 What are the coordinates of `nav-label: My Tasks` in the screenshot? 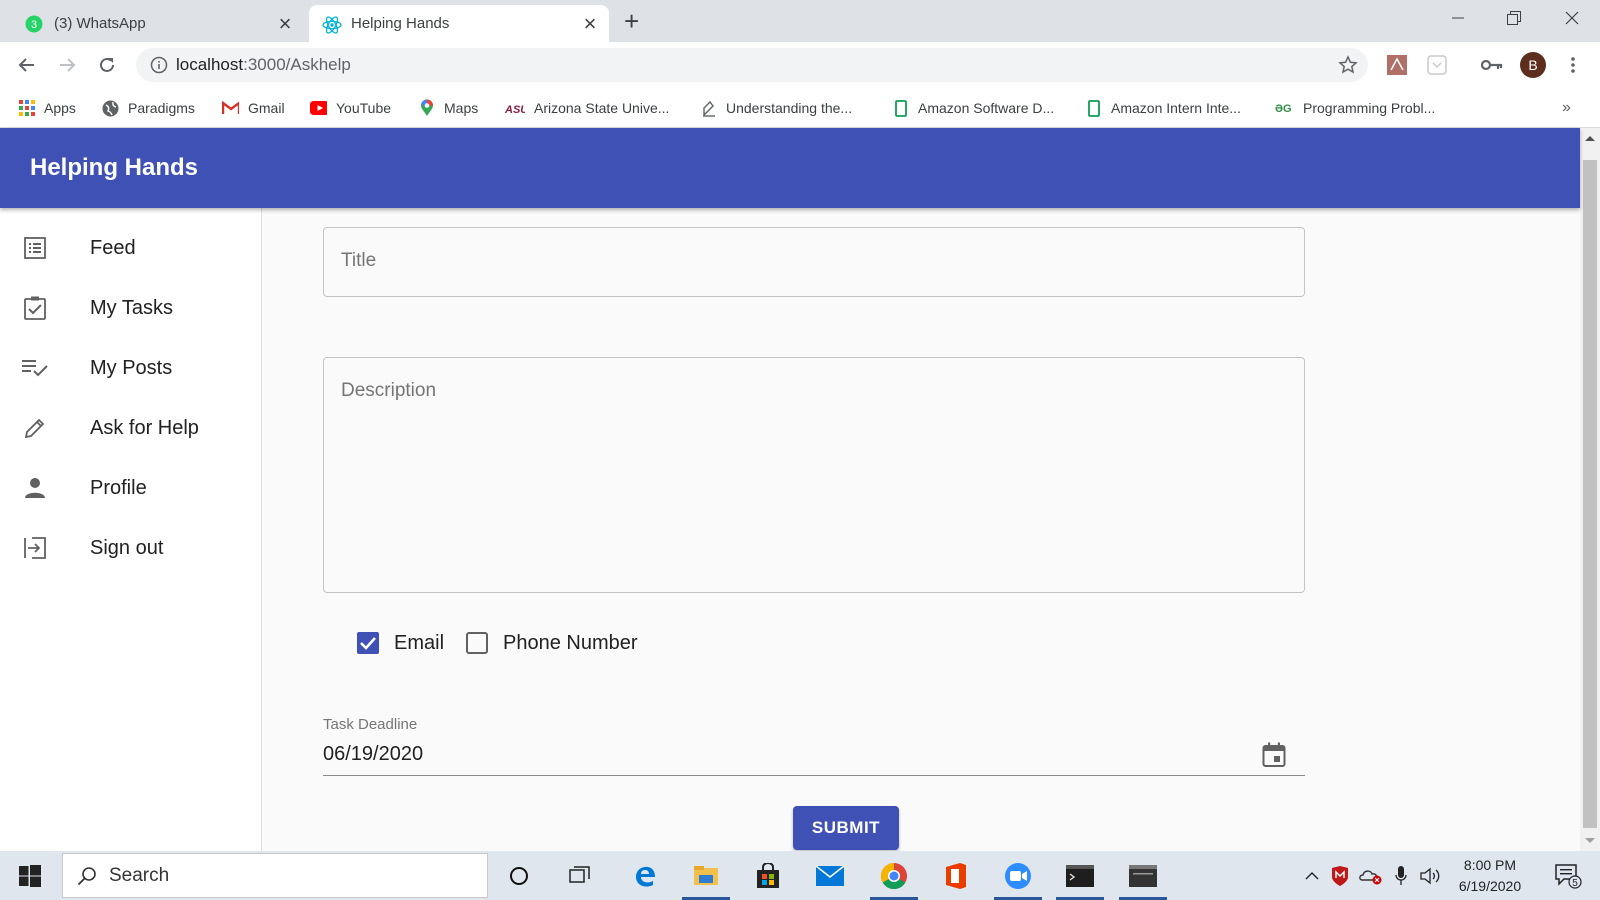 It's located at (131, 307).